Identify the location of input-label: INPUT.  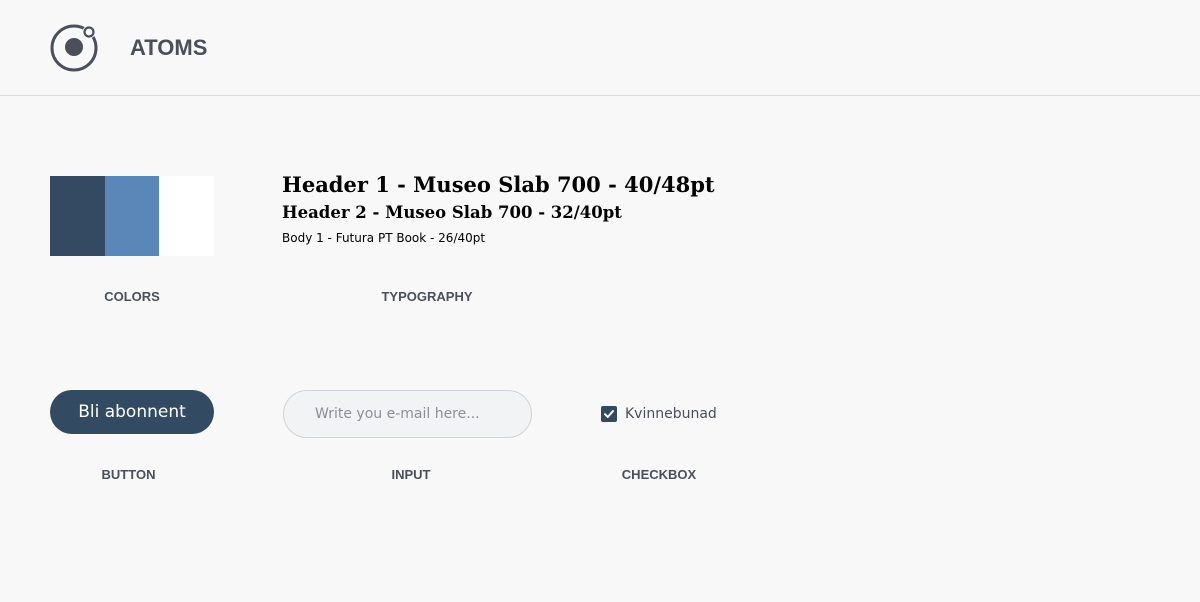
(411, 474).